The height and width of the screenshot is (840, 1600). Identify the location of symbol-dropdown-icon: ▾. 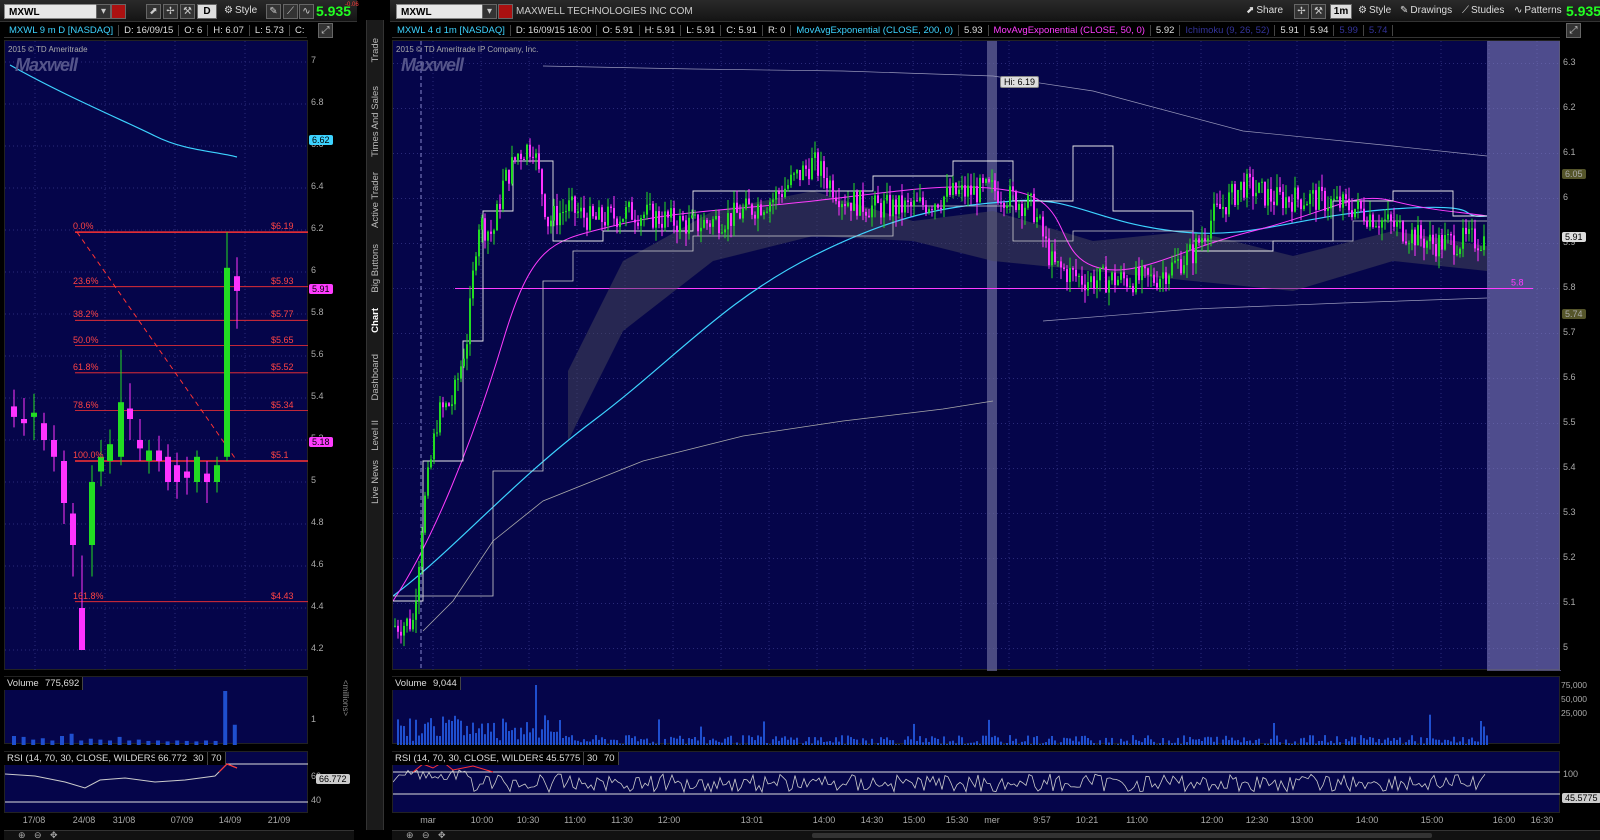
(103, 11).